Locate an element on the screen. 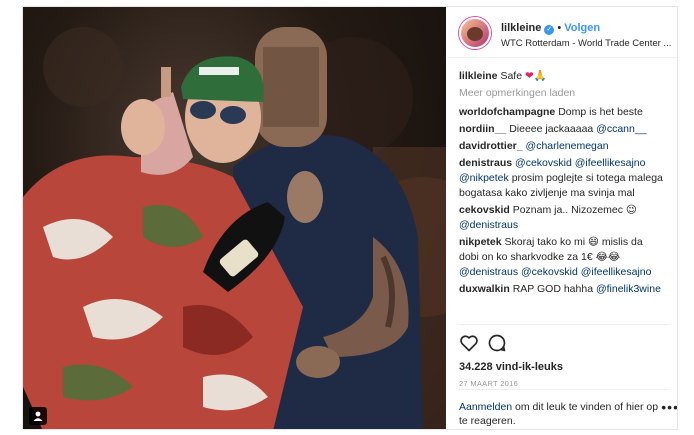 Image resolution: width=694 pixels, height=435 pixels. comment-username: duxwalkin is located at coordinates (484, 289).